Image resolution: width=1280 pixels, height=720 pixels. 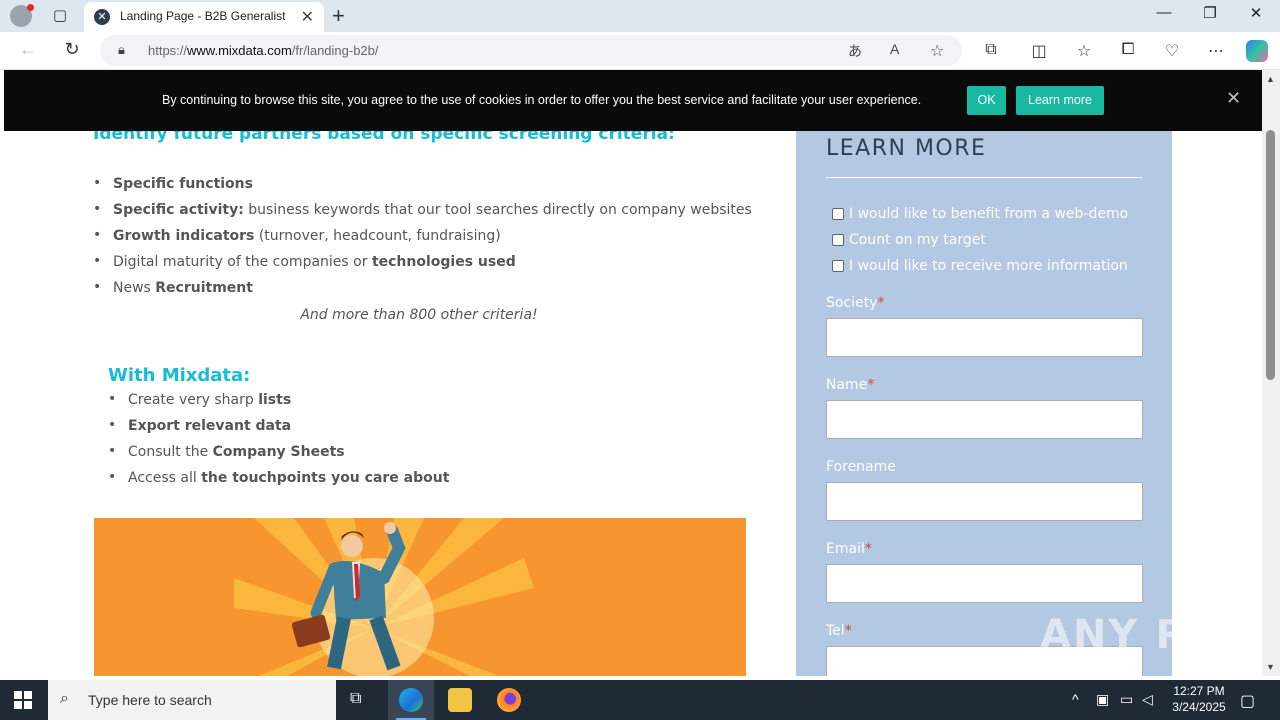 What do you see at coordinates (894, 49) in the screenshot?
I see `read-aloud-icon: A` at bounding box center [894, 49].